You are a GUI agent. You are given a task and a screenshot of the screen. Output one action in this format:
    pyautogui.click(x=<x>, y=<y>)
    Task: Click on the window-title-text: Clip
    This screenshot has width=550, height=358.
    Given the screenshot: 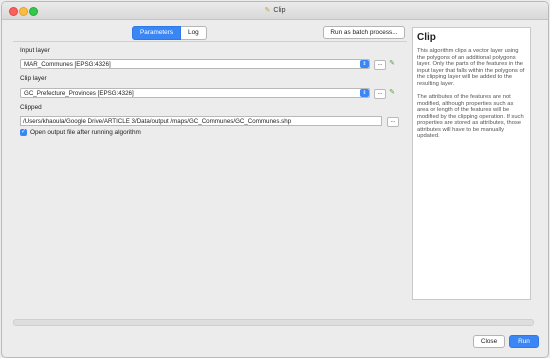 What is the action you would take?
    pyautogui.click(x=279, y=10)
    